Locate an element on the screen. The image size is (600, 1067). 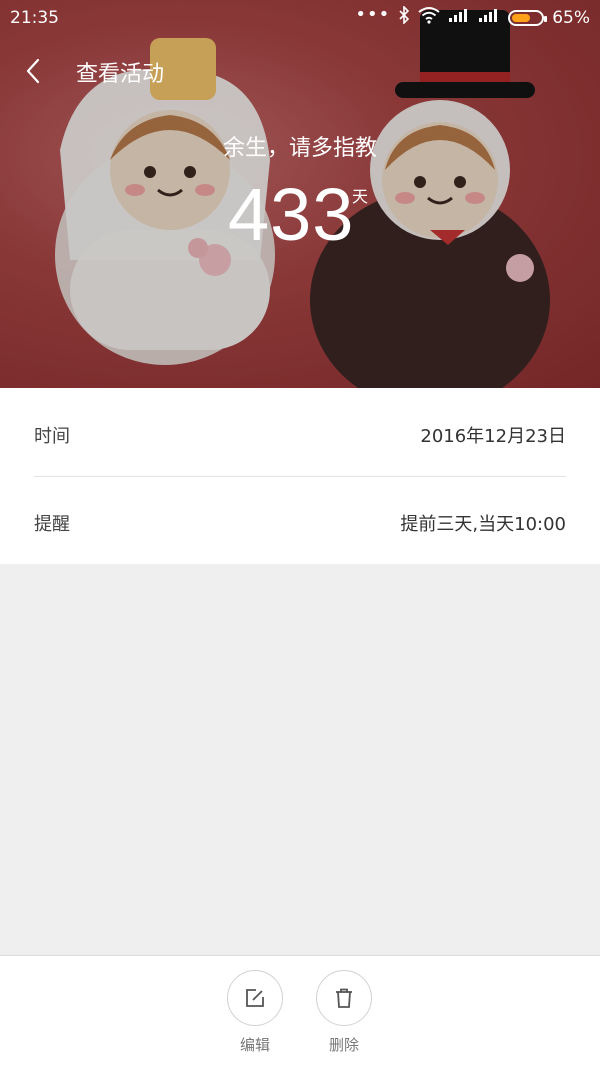
day-count: 433 is located at coordinates (291, 214).